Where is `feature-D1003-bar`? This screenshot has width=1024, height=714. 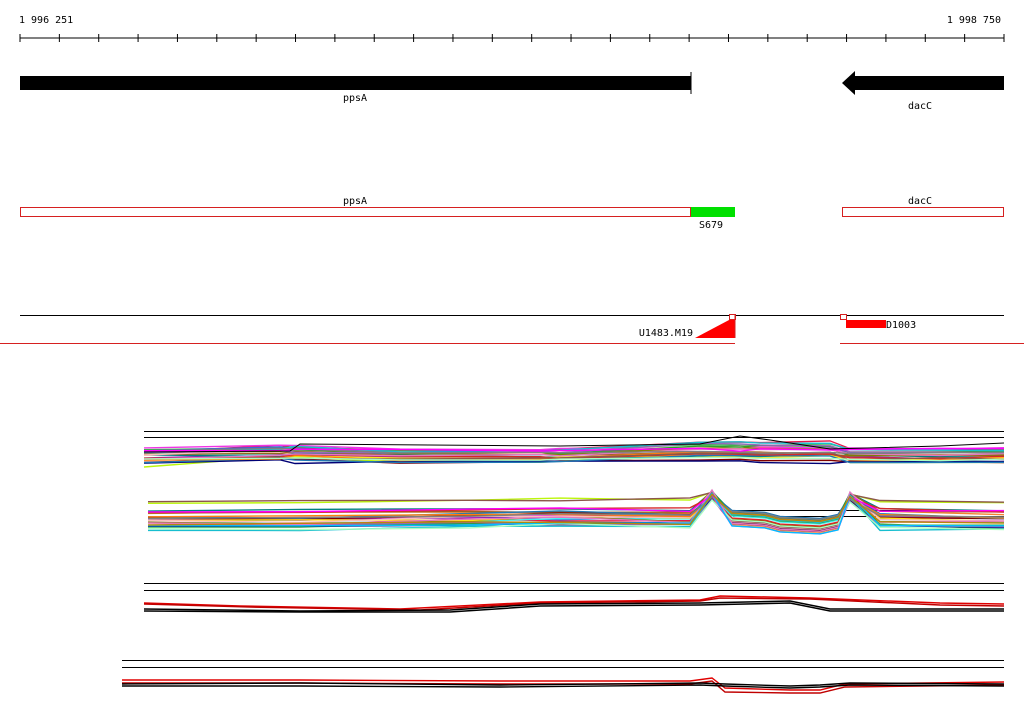 feature-D1003-bar is located at coordinates (866, 324).